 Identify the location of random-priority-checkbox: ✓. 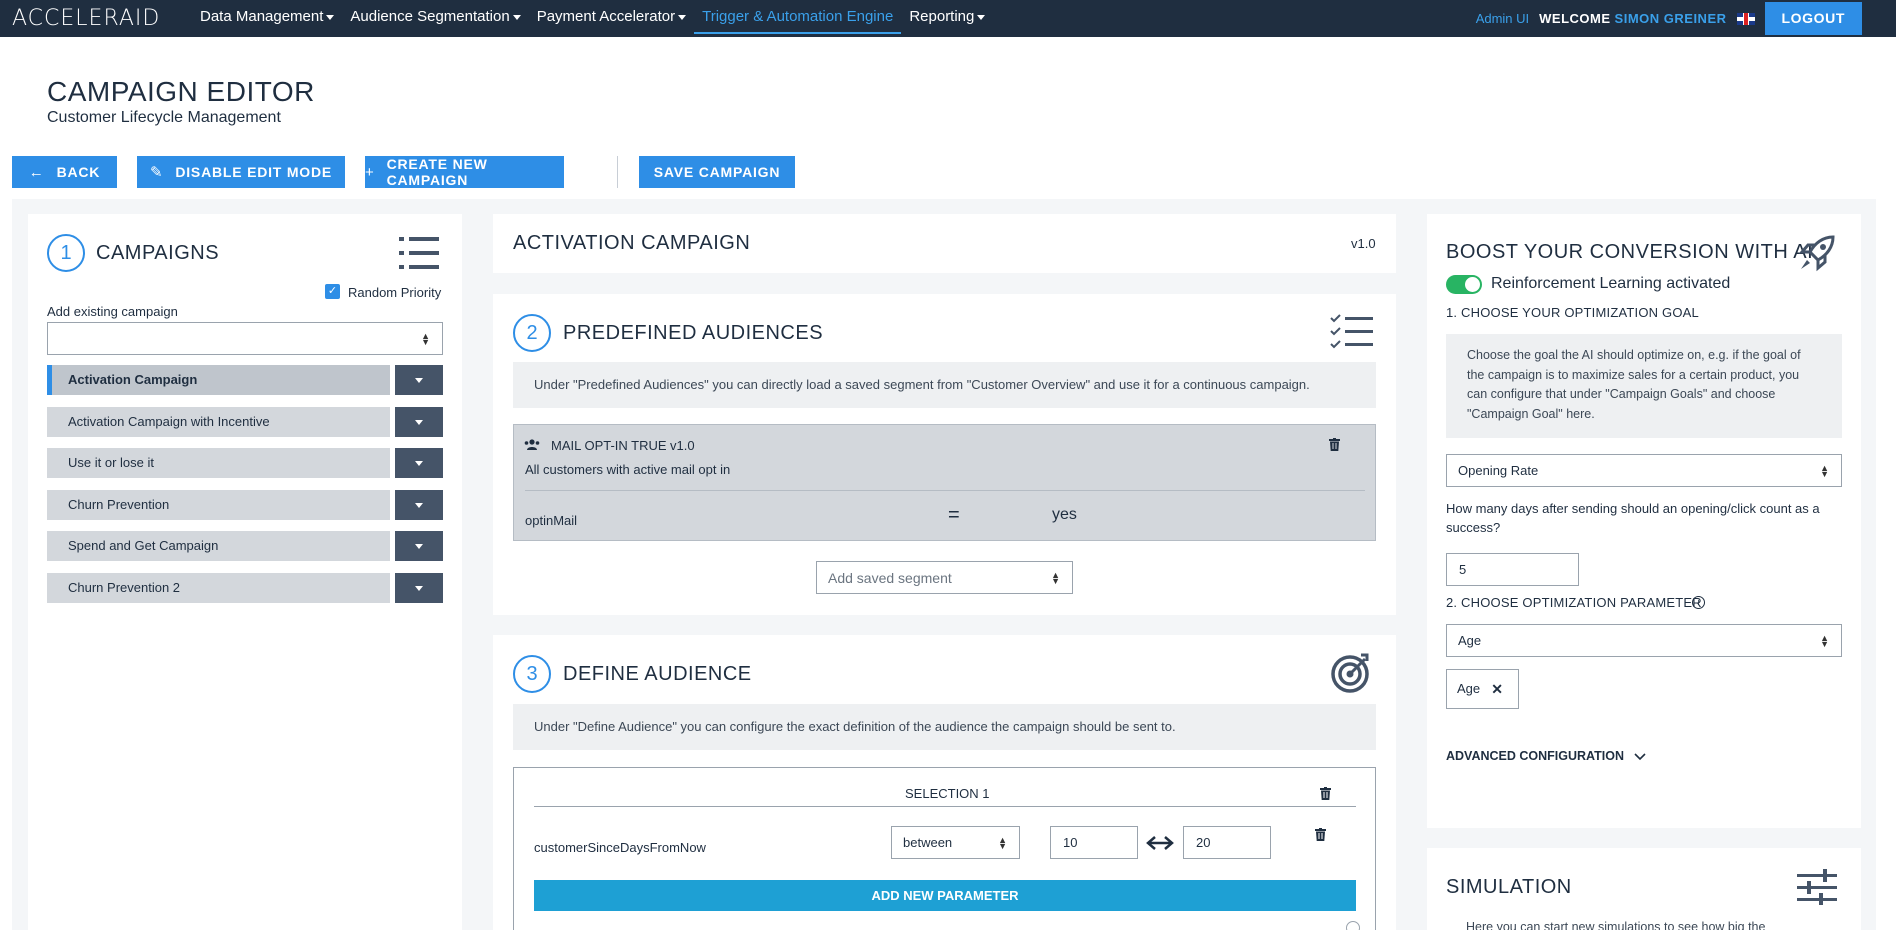
(332, 291).